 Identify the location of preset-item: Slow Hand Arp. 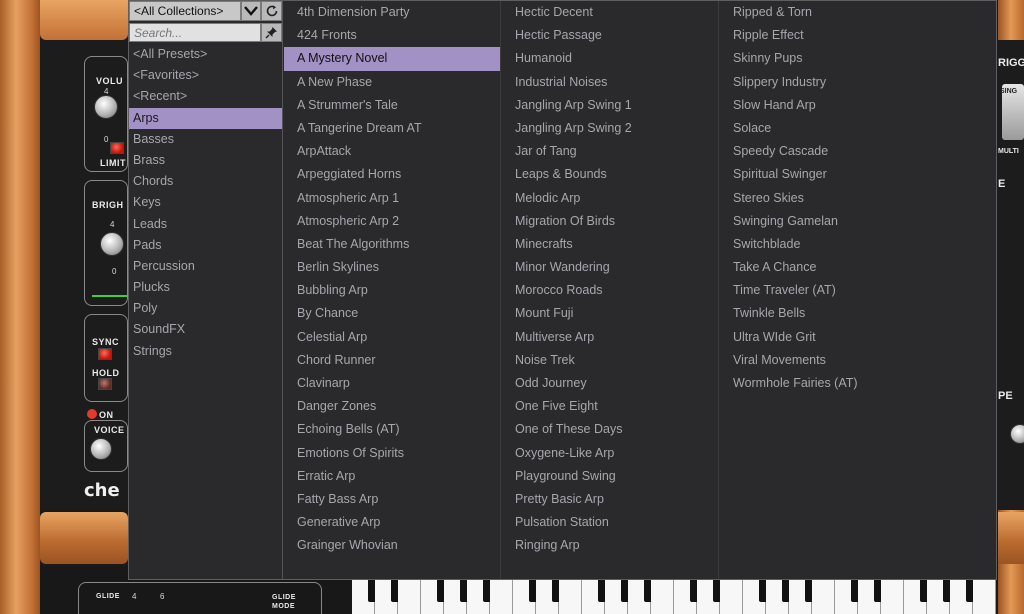
(858, 105).